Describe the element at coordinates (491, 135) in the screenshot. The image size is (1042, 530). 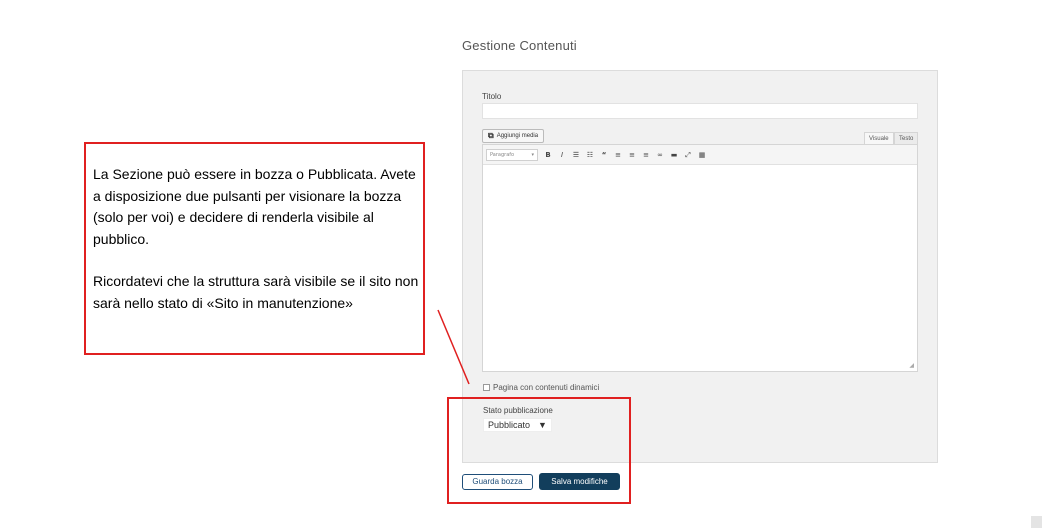
I see `media-icon: ⧉` at that location.